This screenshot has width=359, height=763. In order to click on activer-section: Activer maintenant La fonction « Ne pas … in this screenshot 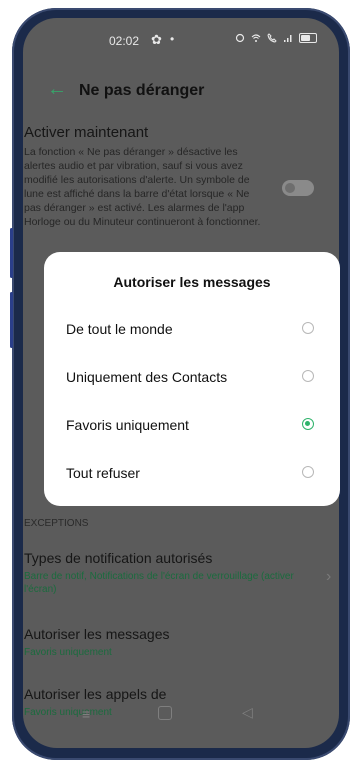, I will do `click(144, 176)`.